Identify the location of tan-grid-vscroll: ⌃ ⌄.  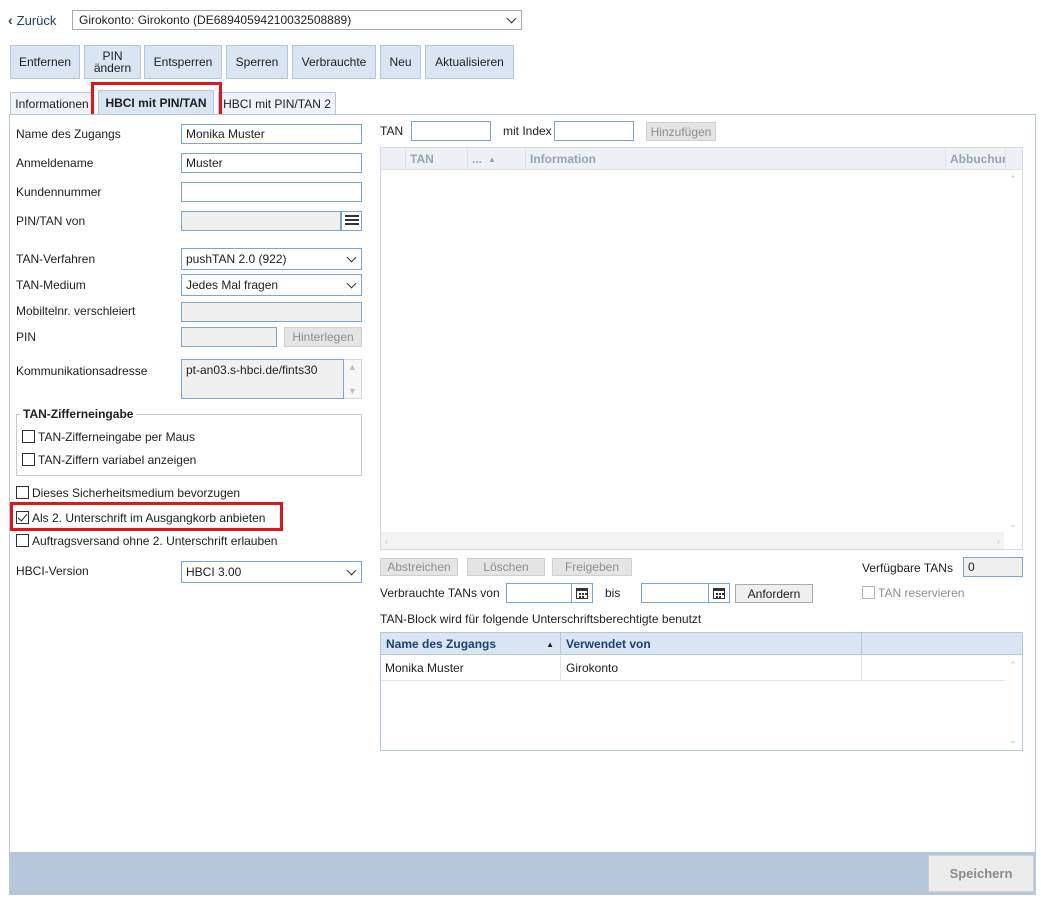
(1013, 352).